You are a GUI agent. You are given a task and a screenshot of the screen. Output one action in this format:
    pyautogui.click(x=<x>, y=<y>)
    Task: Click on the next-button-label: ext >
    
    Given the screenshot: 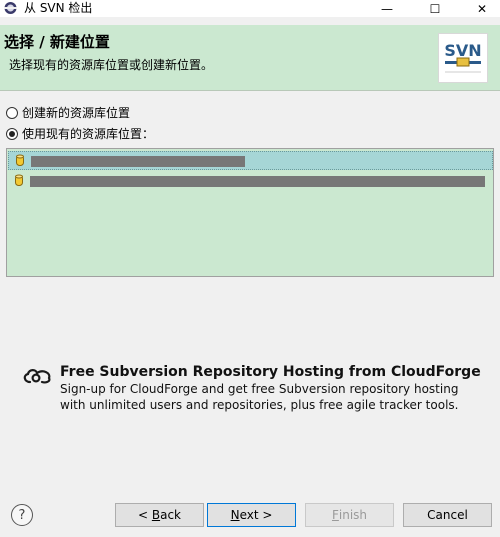 What is the action you would take?
    pyautogui.click(x=256, y=515)
    